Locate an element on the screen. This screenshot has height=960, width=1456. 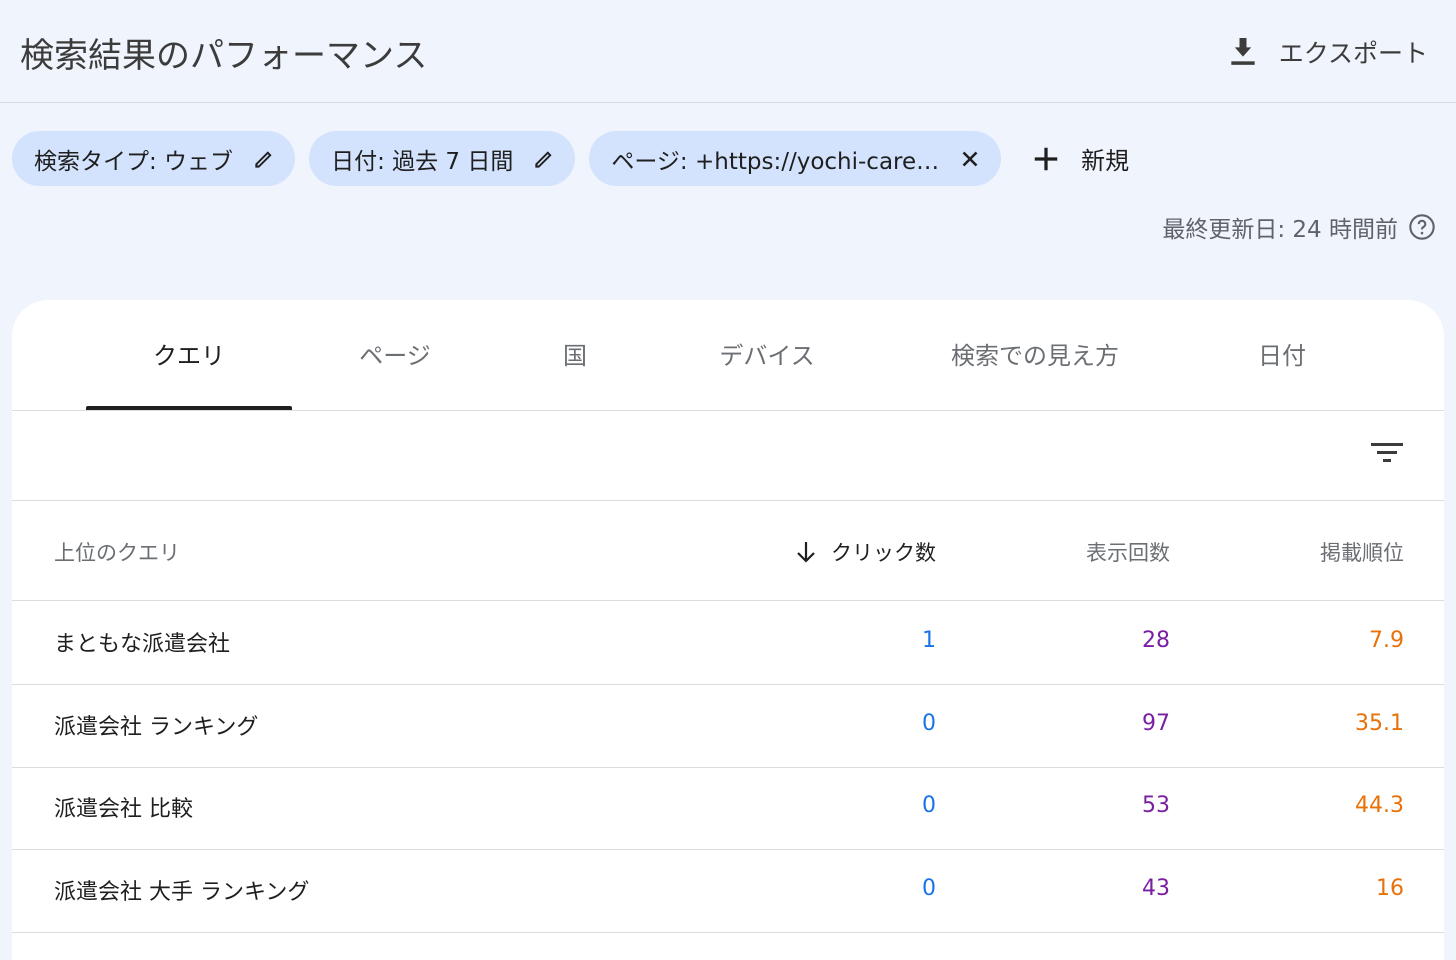
chip-label: 検索タイプ: ウェブ is located at coordinates (134, 161).